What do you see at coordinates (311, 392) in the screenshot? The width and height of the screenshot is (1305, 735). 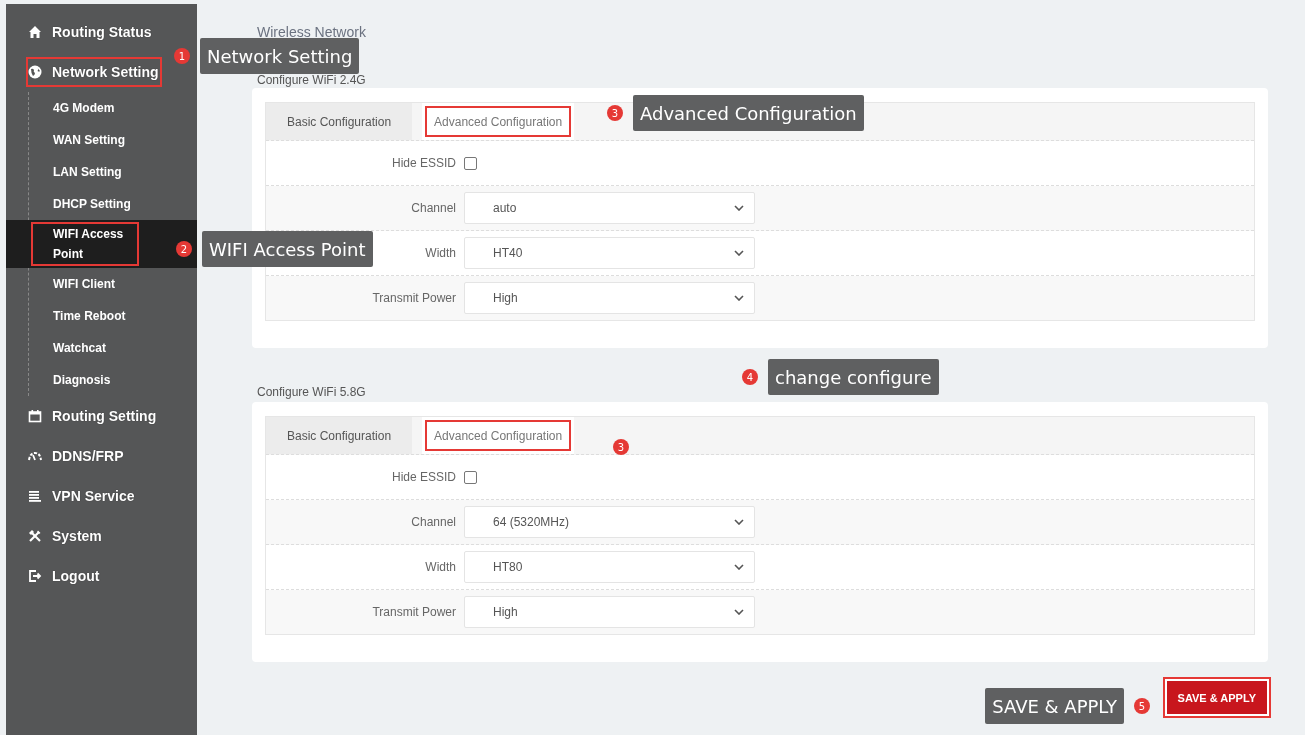 I see `section-heading: Configure WiFi 5.8G` at bounding box center [311, 392].